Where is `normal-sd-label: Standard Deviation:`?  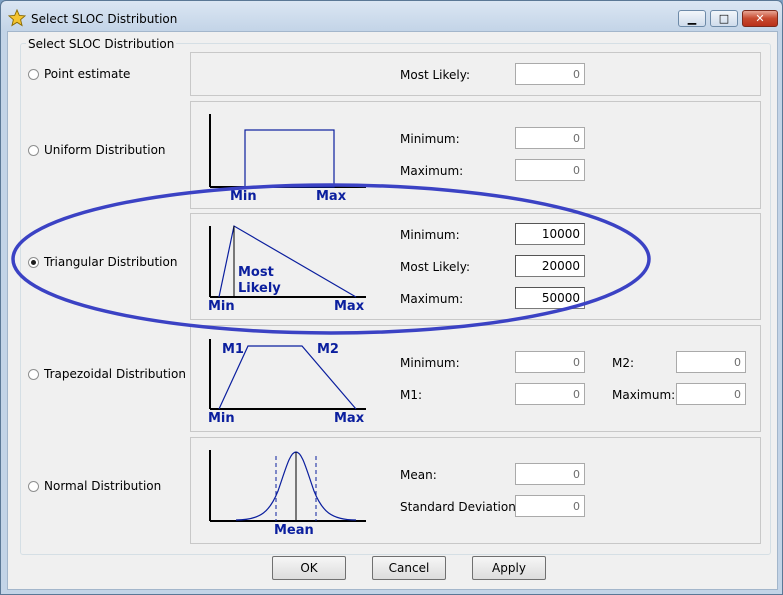 normal-sd-label: Standard Deviation: is located at coordinates (460, 507).